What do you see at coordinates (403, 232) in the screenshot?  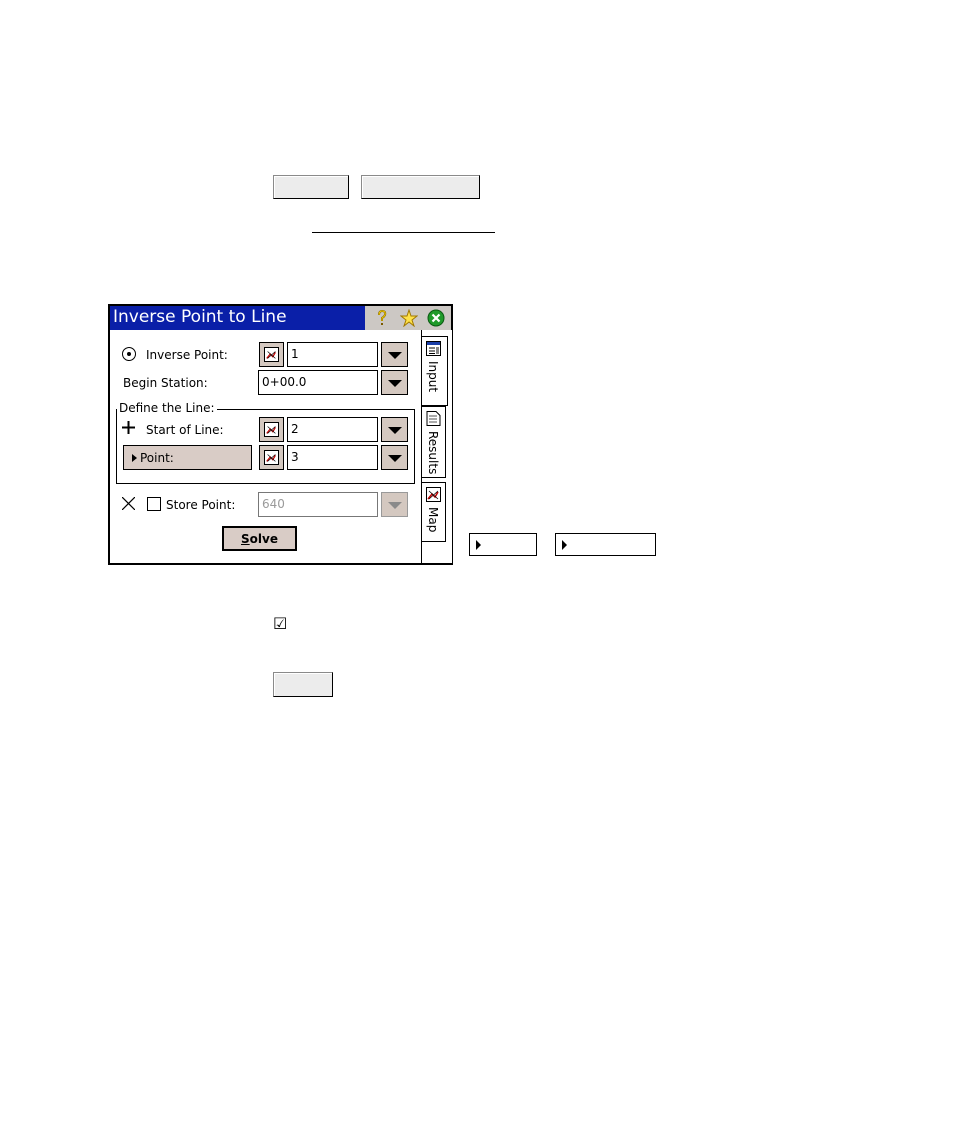 I see `blank-underline` at bounding box center [403, 232].